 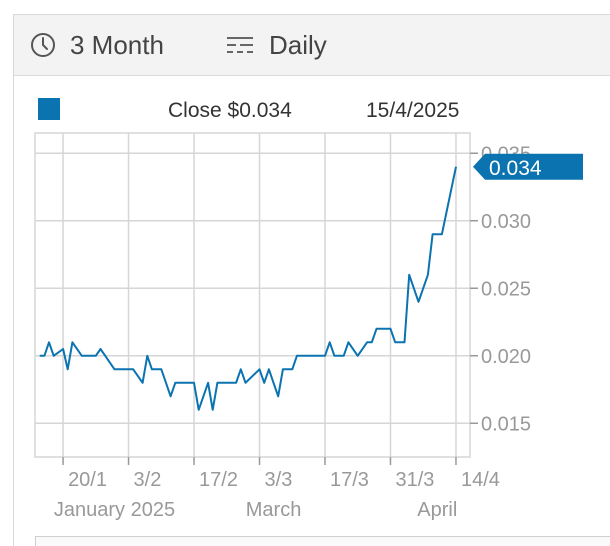 What do you see at coordinates (148, 480) in the screenshot?
I see `x-tick-label: 3/2` at bounding box center [148, 480].